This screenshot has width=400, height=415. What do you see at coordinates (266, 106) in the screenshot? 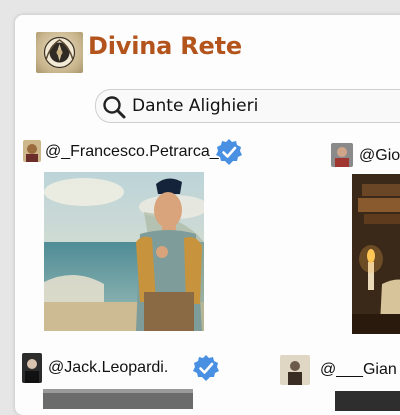
I see `search-input` at bounding box center [266, 106].